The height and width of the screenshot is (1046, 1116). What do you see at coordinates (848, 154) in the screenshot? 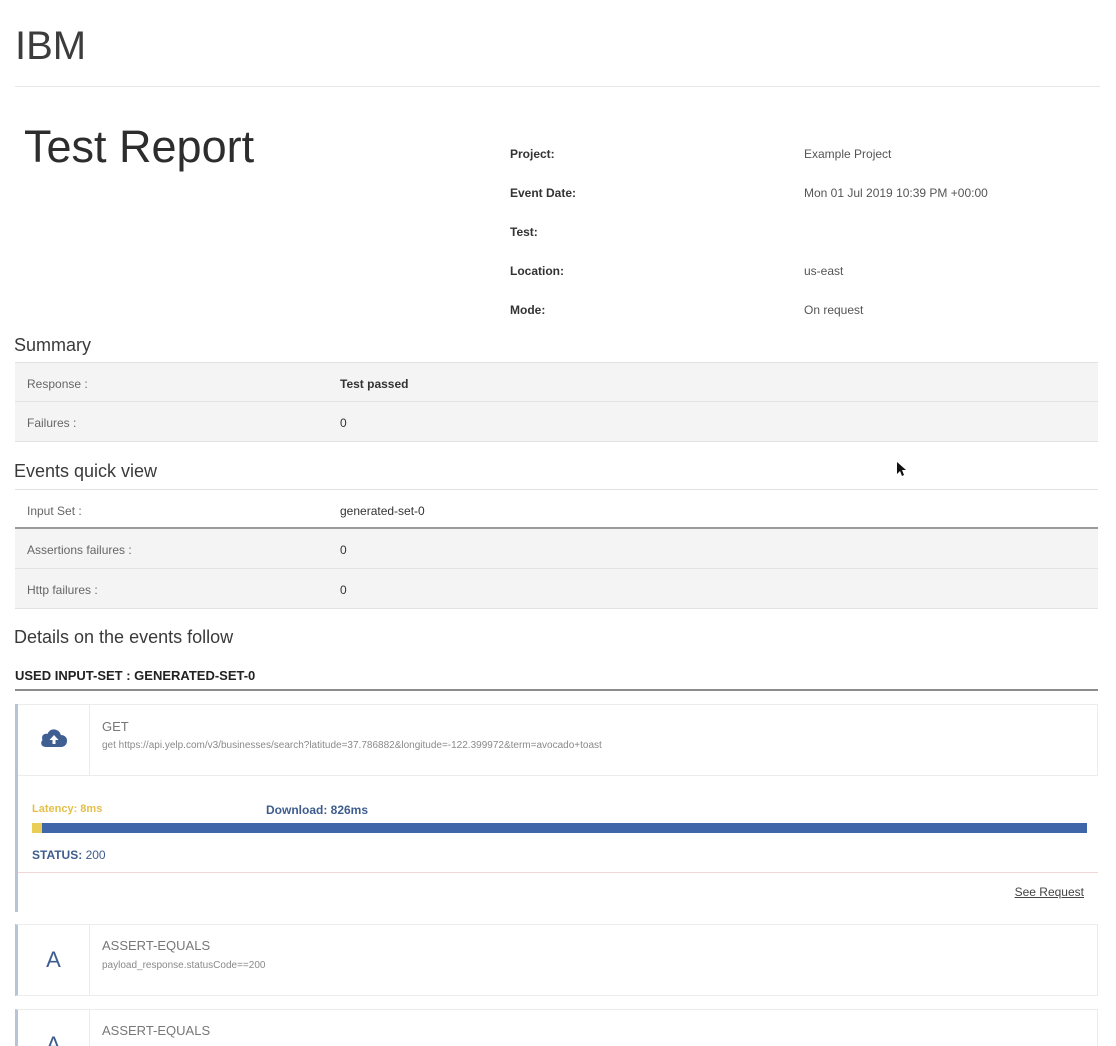
I see `meta-value: Example Project` at bounding box center [848, 154].